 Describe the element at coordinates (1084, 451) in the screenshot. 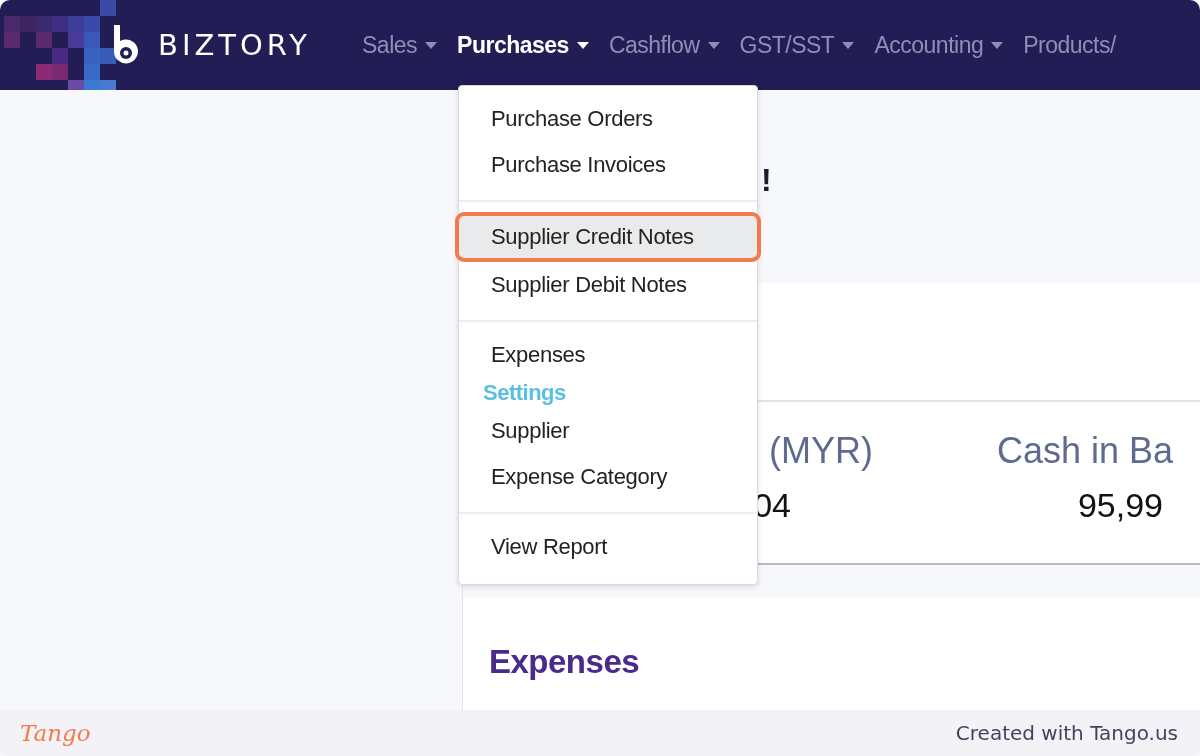

I see `stat-label: Cash in Ba` at that location.